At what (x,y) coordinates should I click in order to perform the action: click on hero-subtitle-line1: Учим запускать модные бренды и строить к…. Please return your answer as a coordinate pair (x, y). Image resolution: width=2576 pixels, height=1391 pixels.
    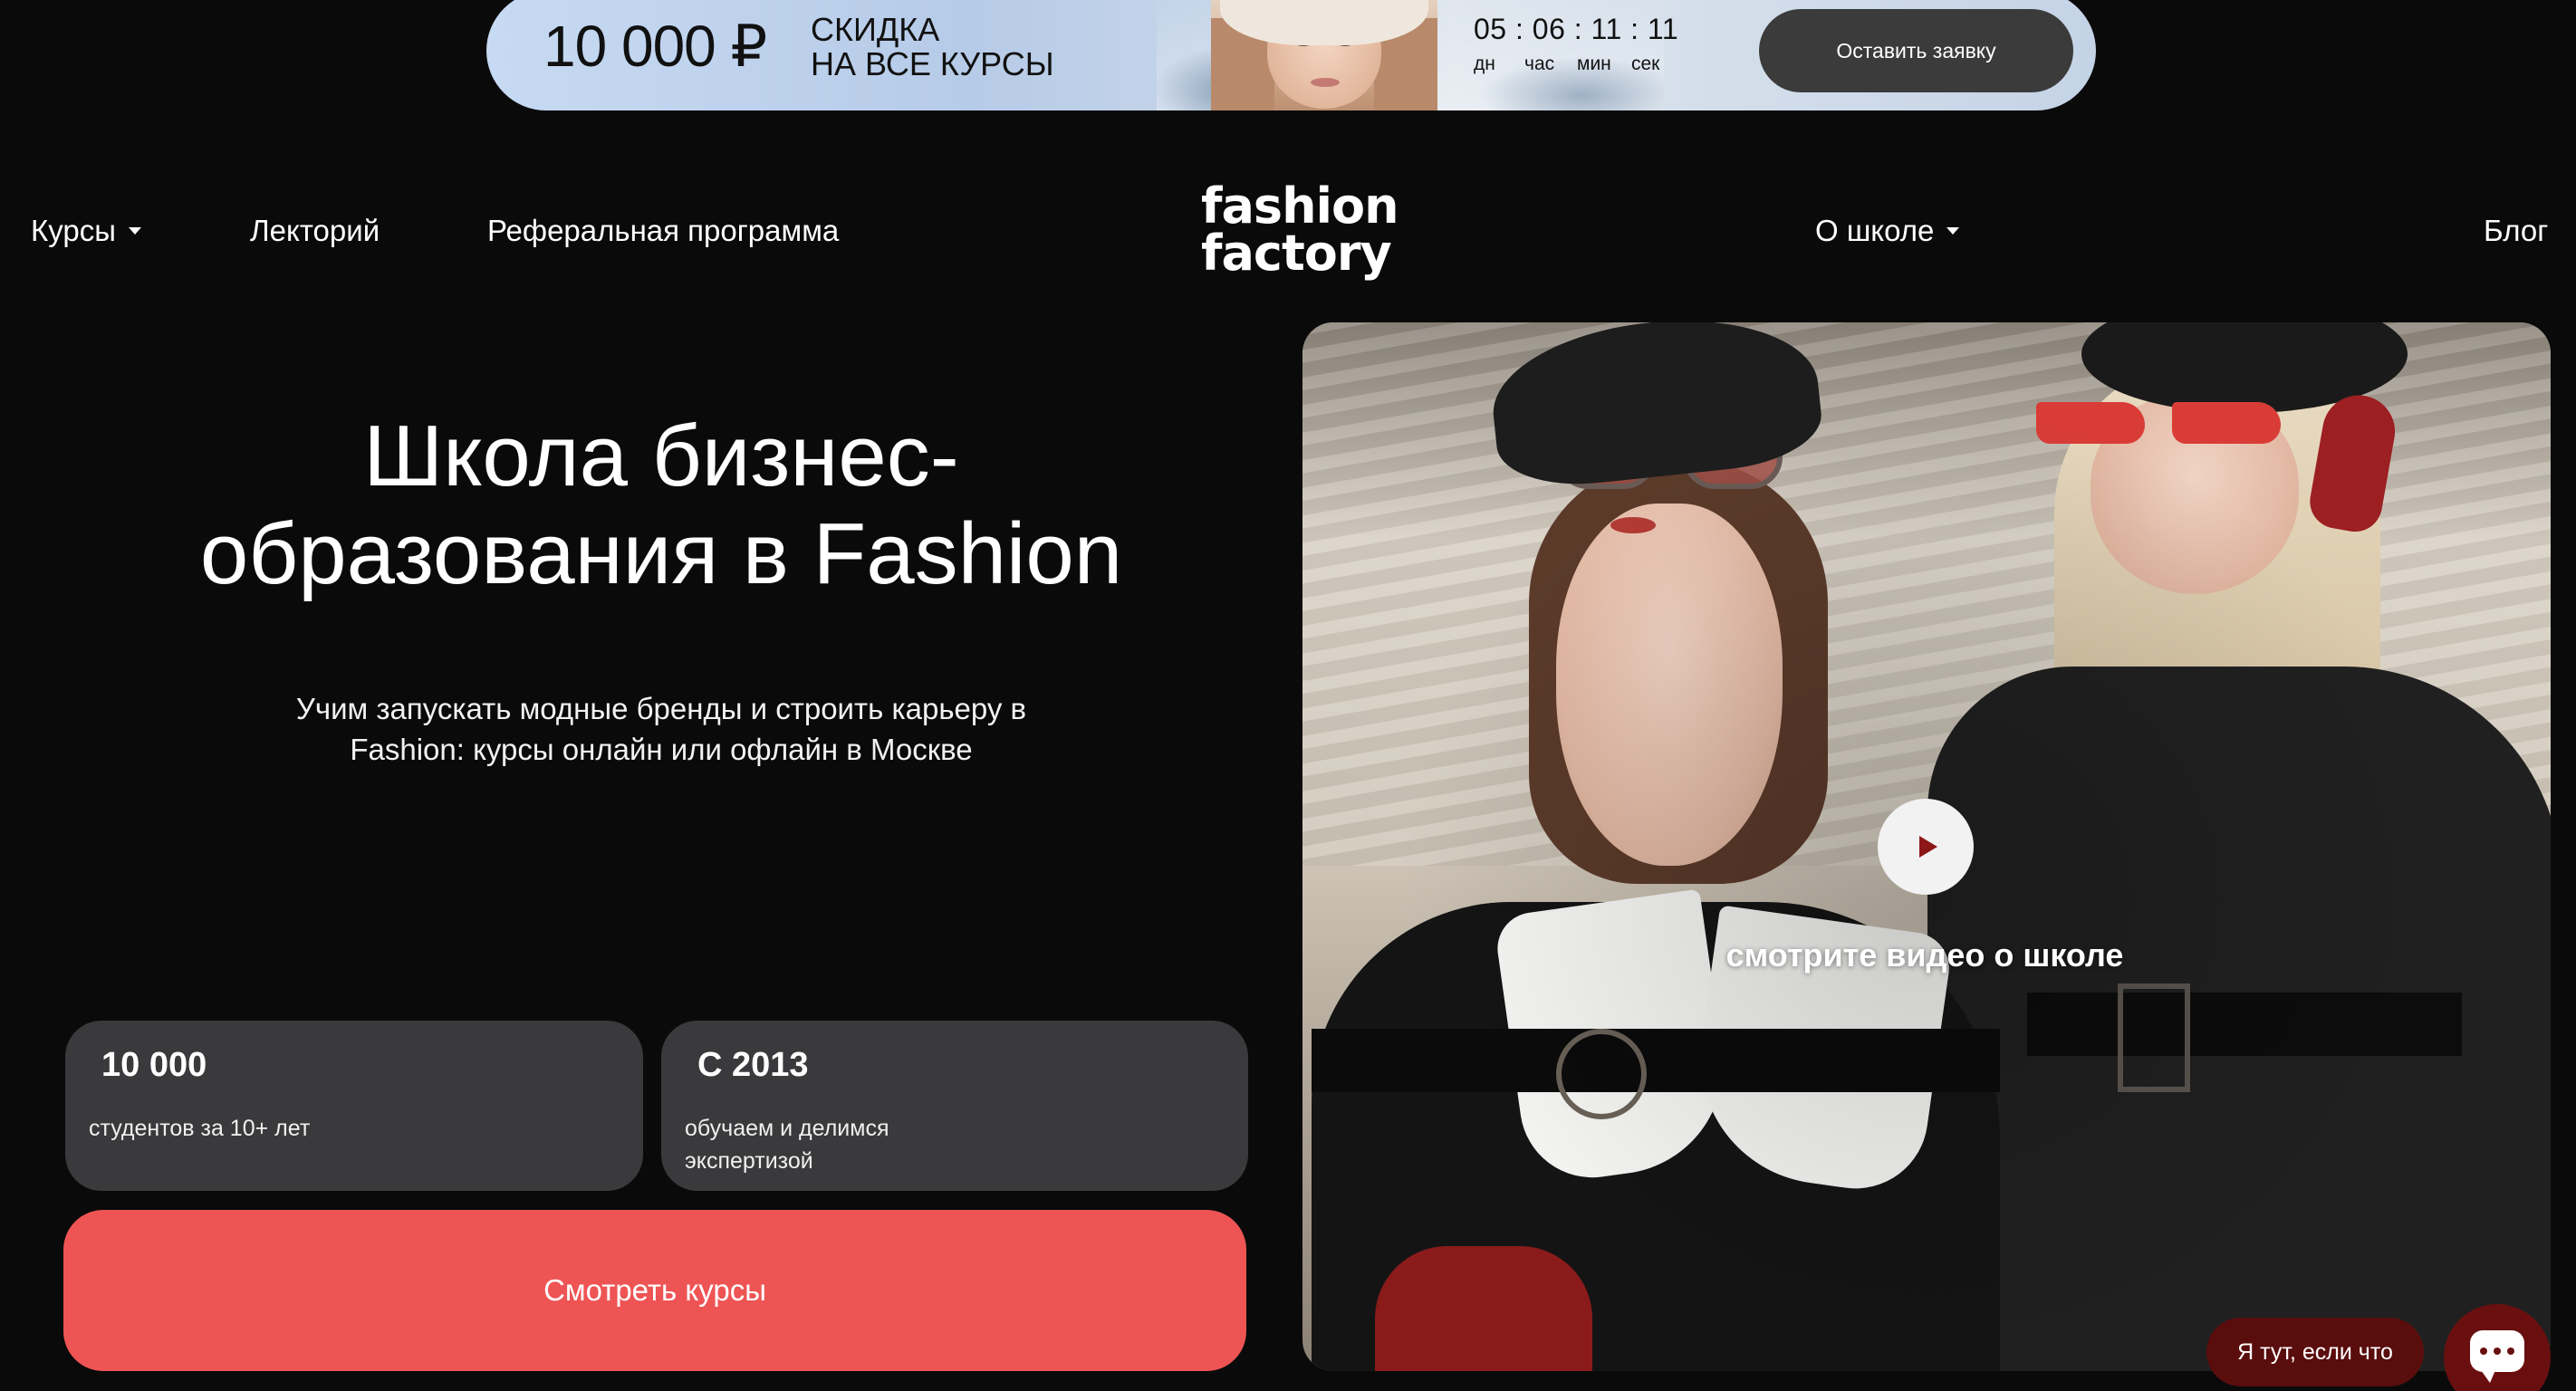
    Looking at the image, I should click on (661, 708).